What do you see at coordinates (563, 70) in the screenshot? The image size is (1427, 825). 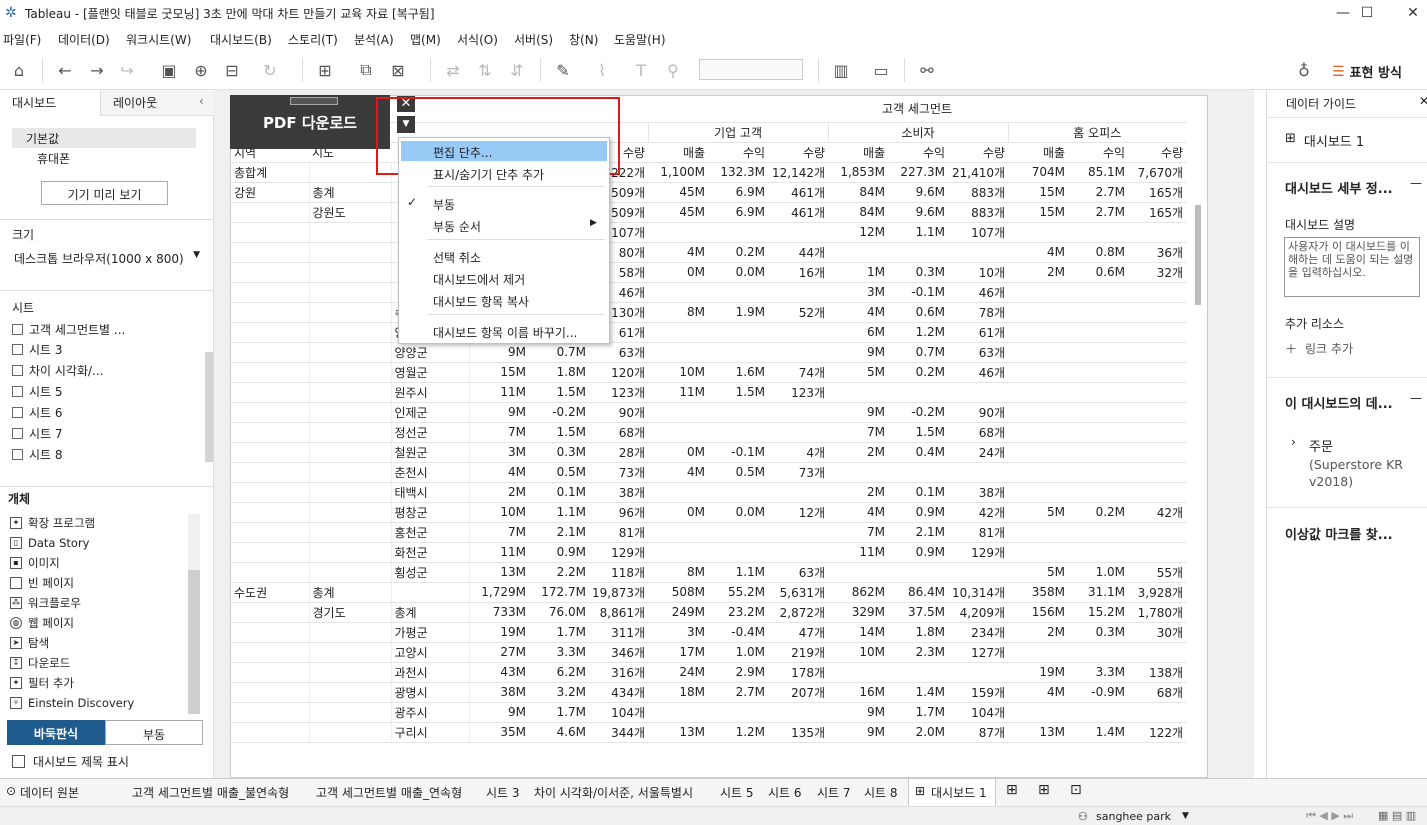 I see `highlight-icon: ✎` at bounding box center [563, 70].